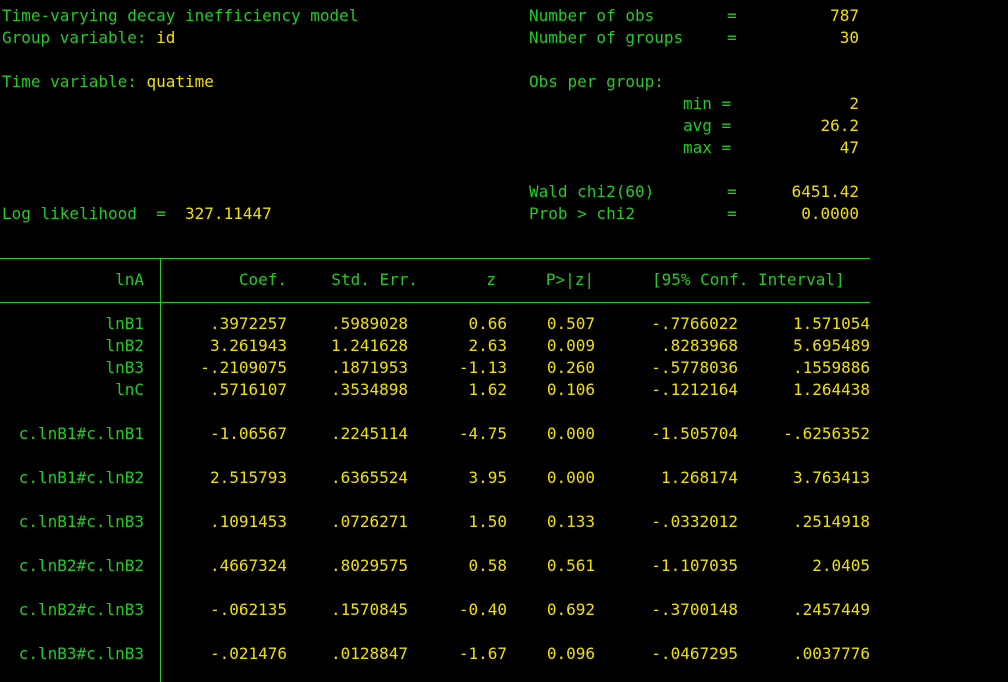 The image size is (1008, 682). What do you see at coordinates (694, 609) in the screenshot?
I see `cell-ci-lower: -.3700148` at bounding box center [694, 609].